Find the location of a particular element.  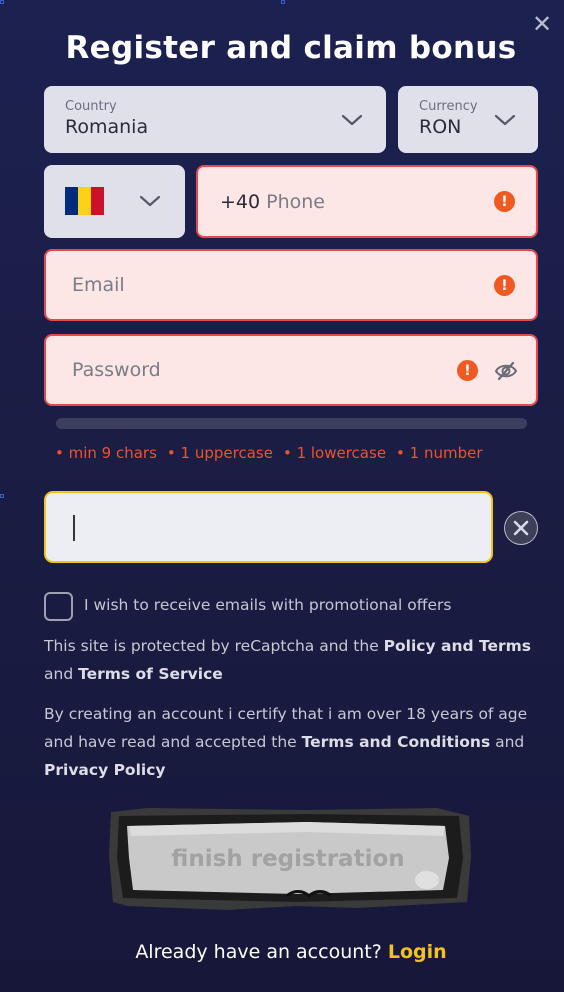

email-input: Email ! is located at coordinates (291, 285).